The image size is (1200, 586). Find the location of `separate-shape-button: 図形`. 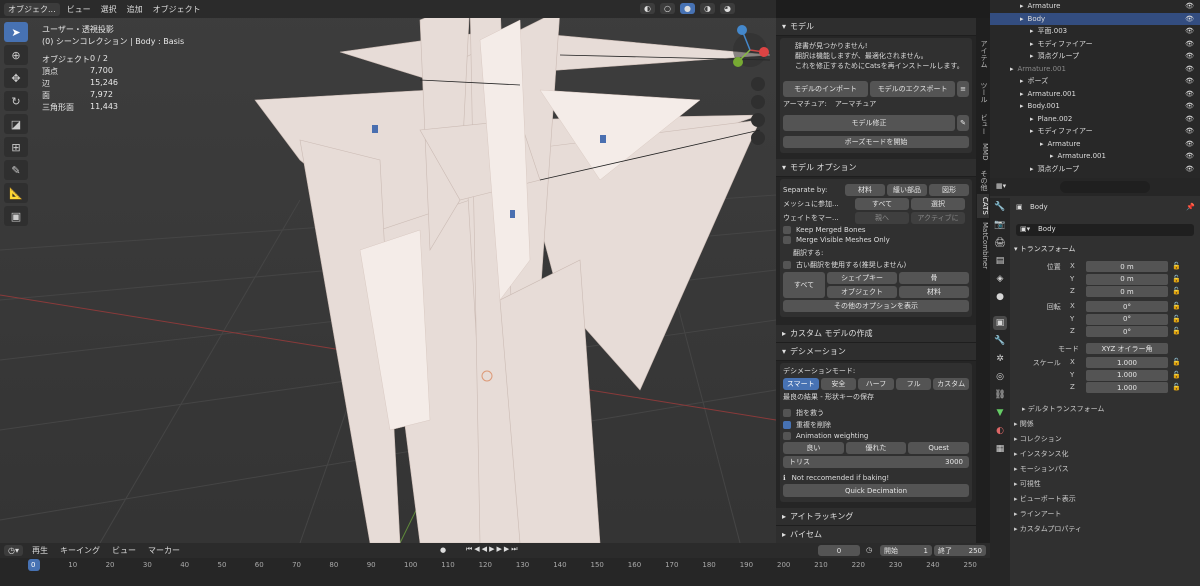

separate-shape-button: 図形 is located at coordinates (949, 190).